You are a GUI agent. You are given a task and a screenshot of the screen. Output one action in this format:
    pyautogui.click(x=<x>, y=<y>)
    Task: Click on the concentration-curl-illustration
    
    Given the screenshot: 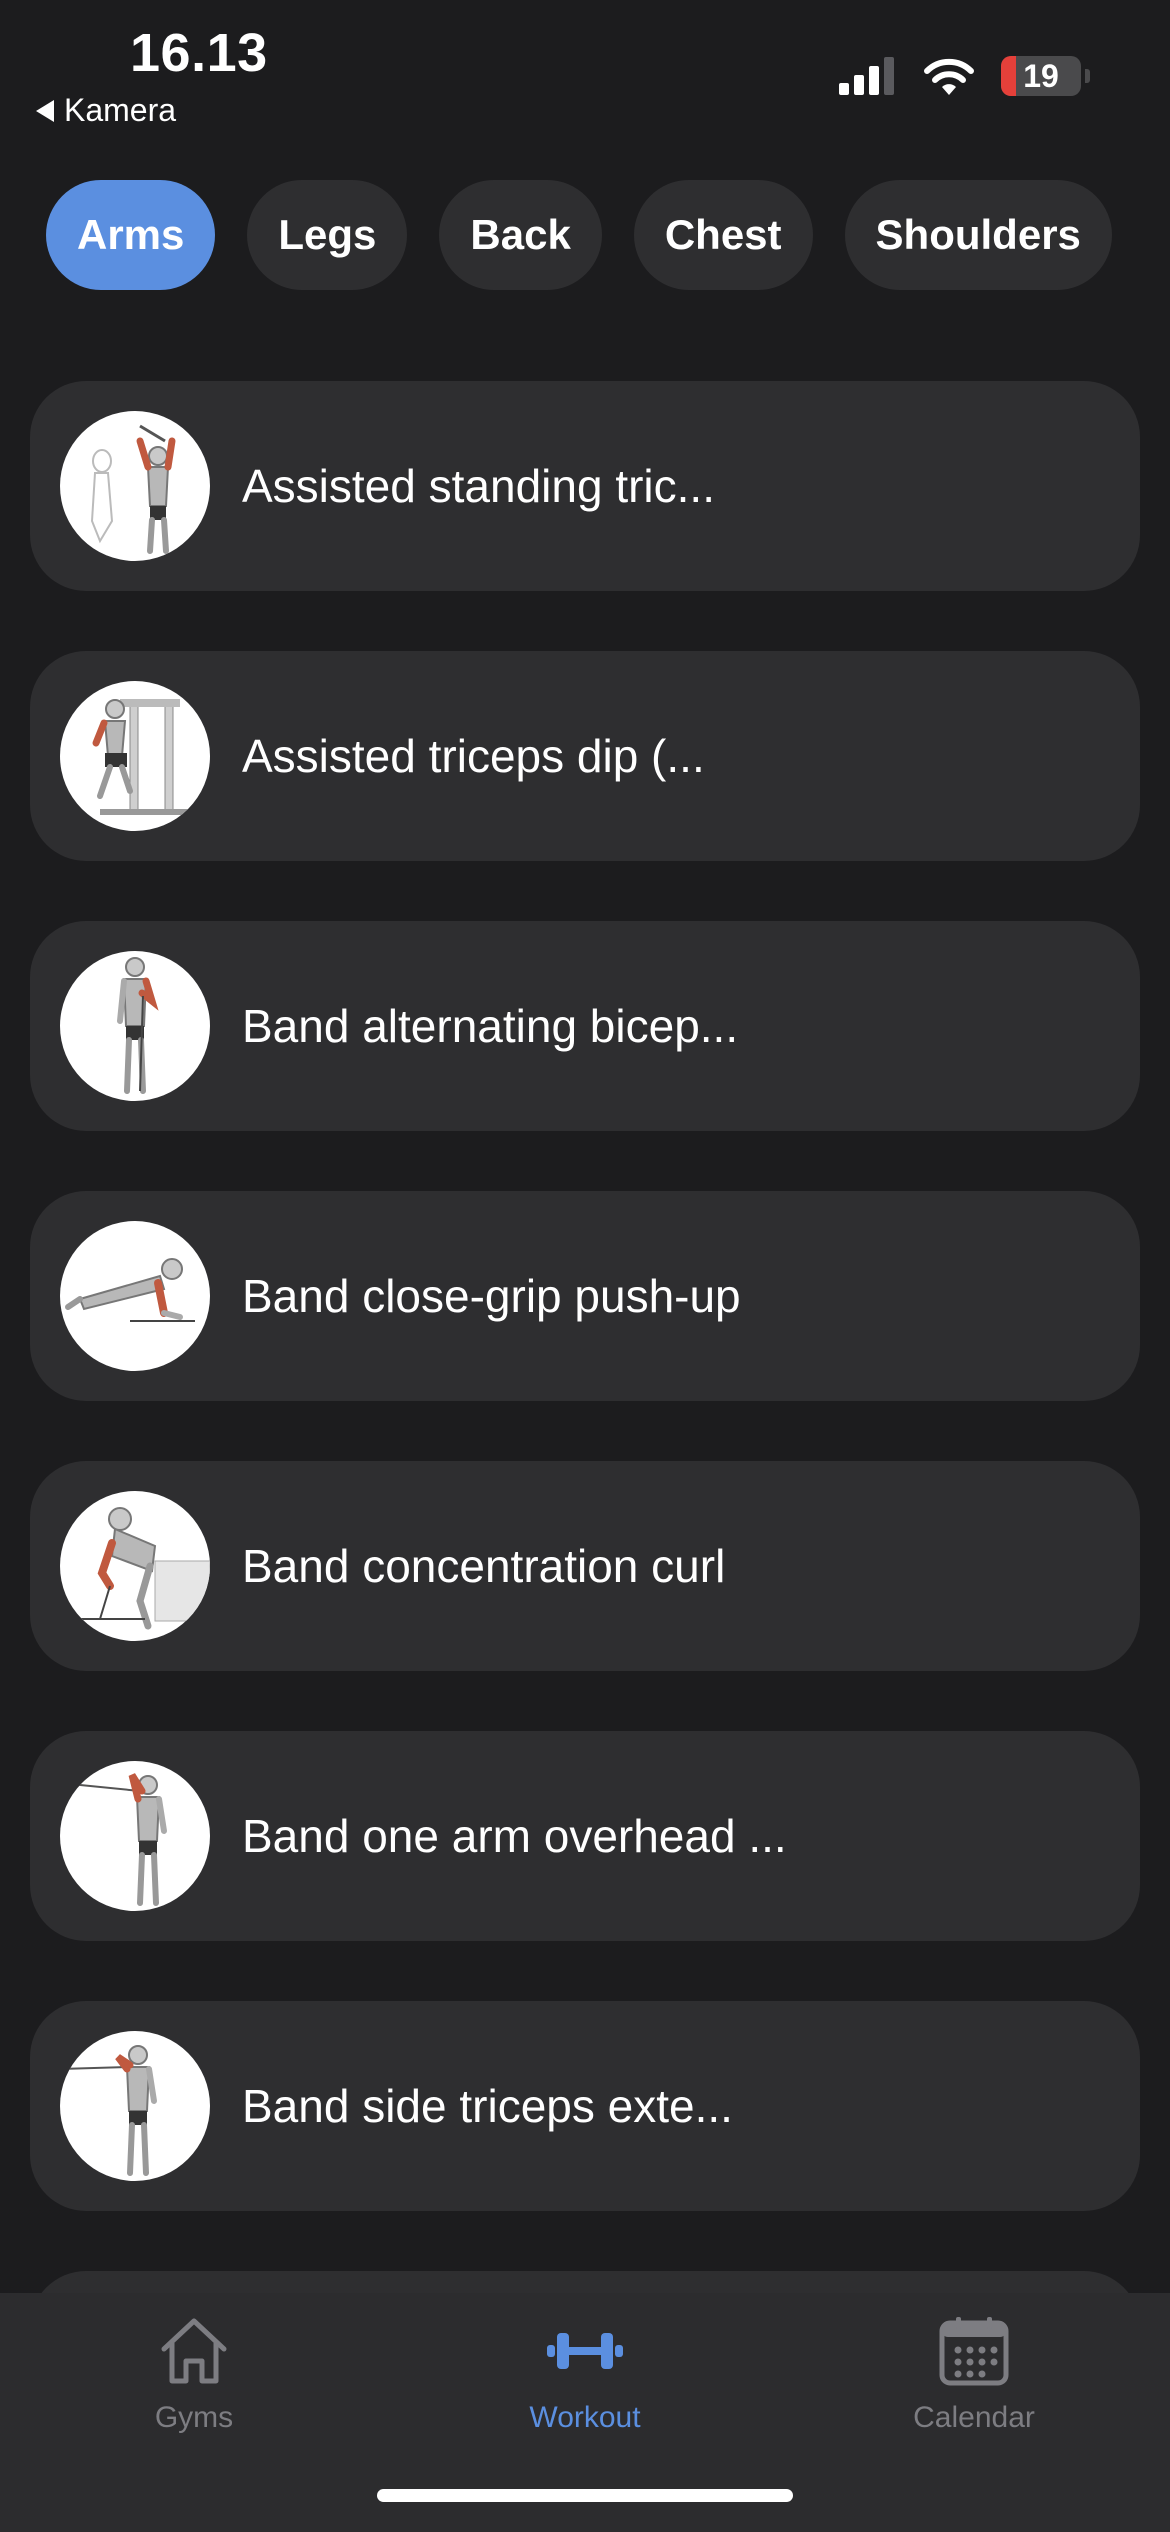 What is the action you would take?
    pyautogui.click(x=142, y=1568)
    